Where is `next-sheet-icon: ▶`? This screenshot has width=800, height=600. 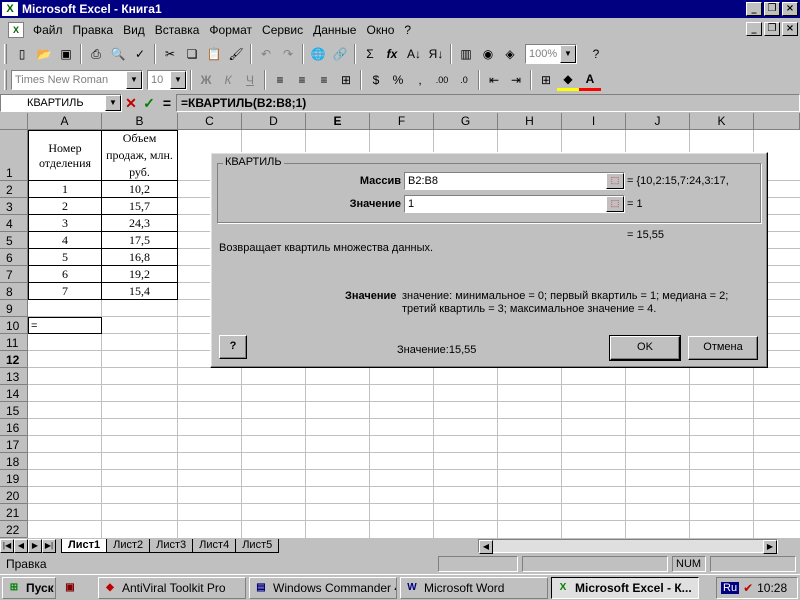 next-sheet-icon: ▶ is located at coordinates (35, 546).